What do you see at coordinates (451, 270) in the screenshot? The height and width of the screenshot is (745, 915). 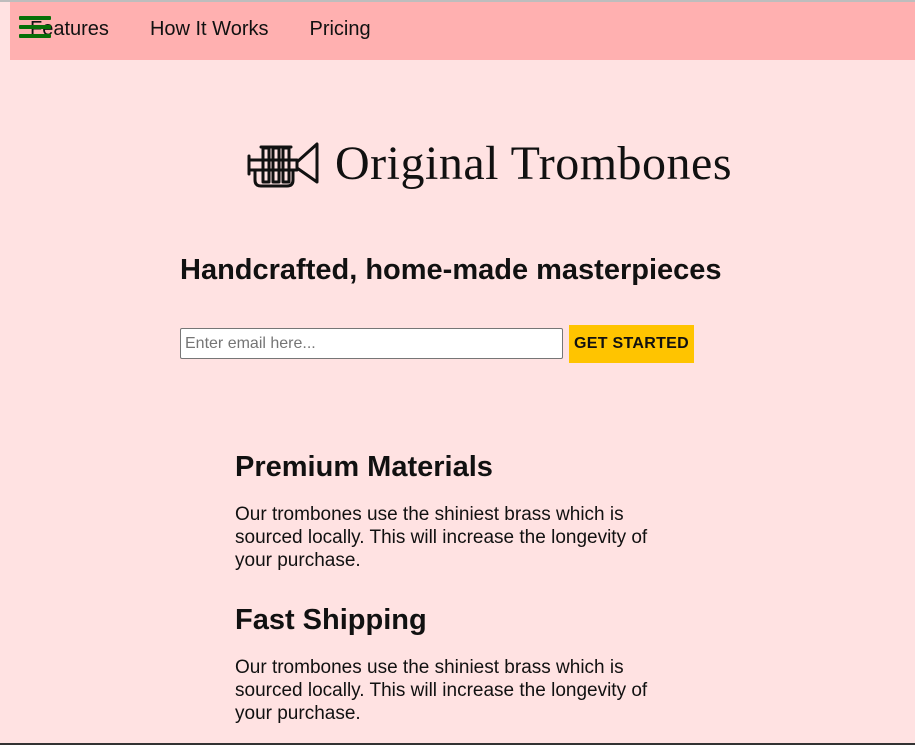 I see `hero-title: Handcrafted, home-made masterpieces` at bounding box center [451, 270].